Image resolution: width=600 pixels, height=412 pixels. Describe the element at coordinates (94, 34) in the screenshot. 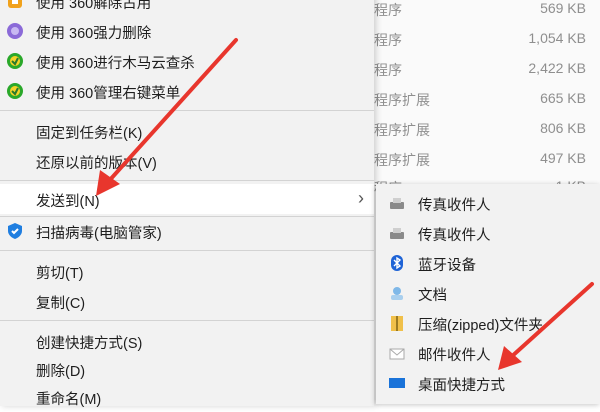

I see `menu-item-label: 使用 360强力删除` at that location.